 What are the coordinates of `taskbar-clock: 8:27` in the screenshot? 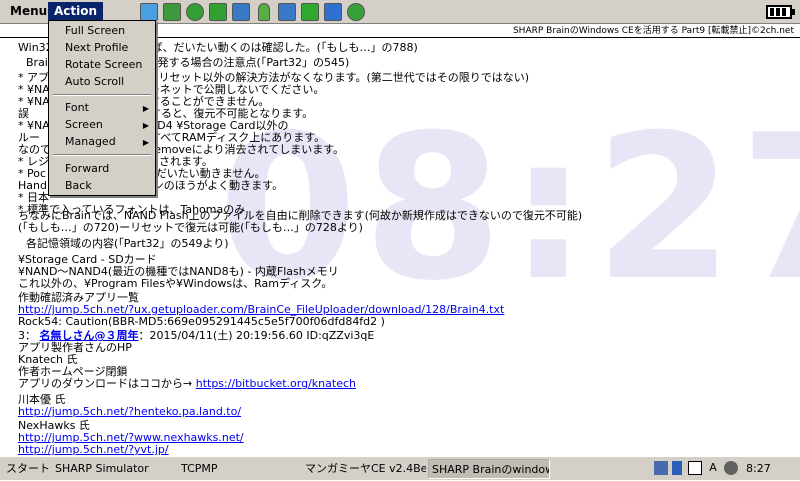 It's located at (758, 469).